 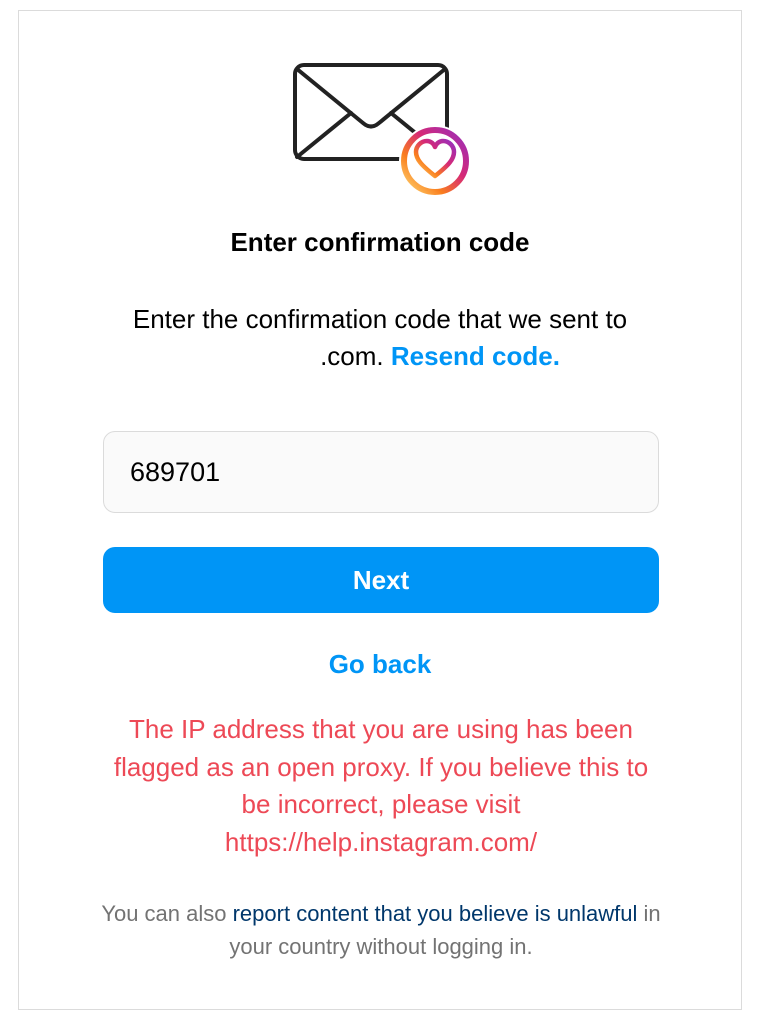 What do you see at coordinates (380, 242) in the screenshot?
I see `page-title: Enter confirmation code` at bounding box center [380, 242].